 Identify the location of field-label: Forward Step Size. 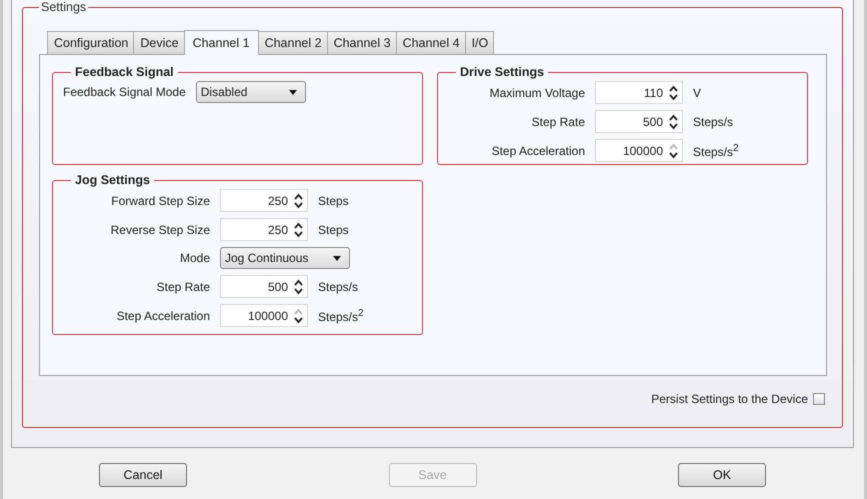
(160, 201).